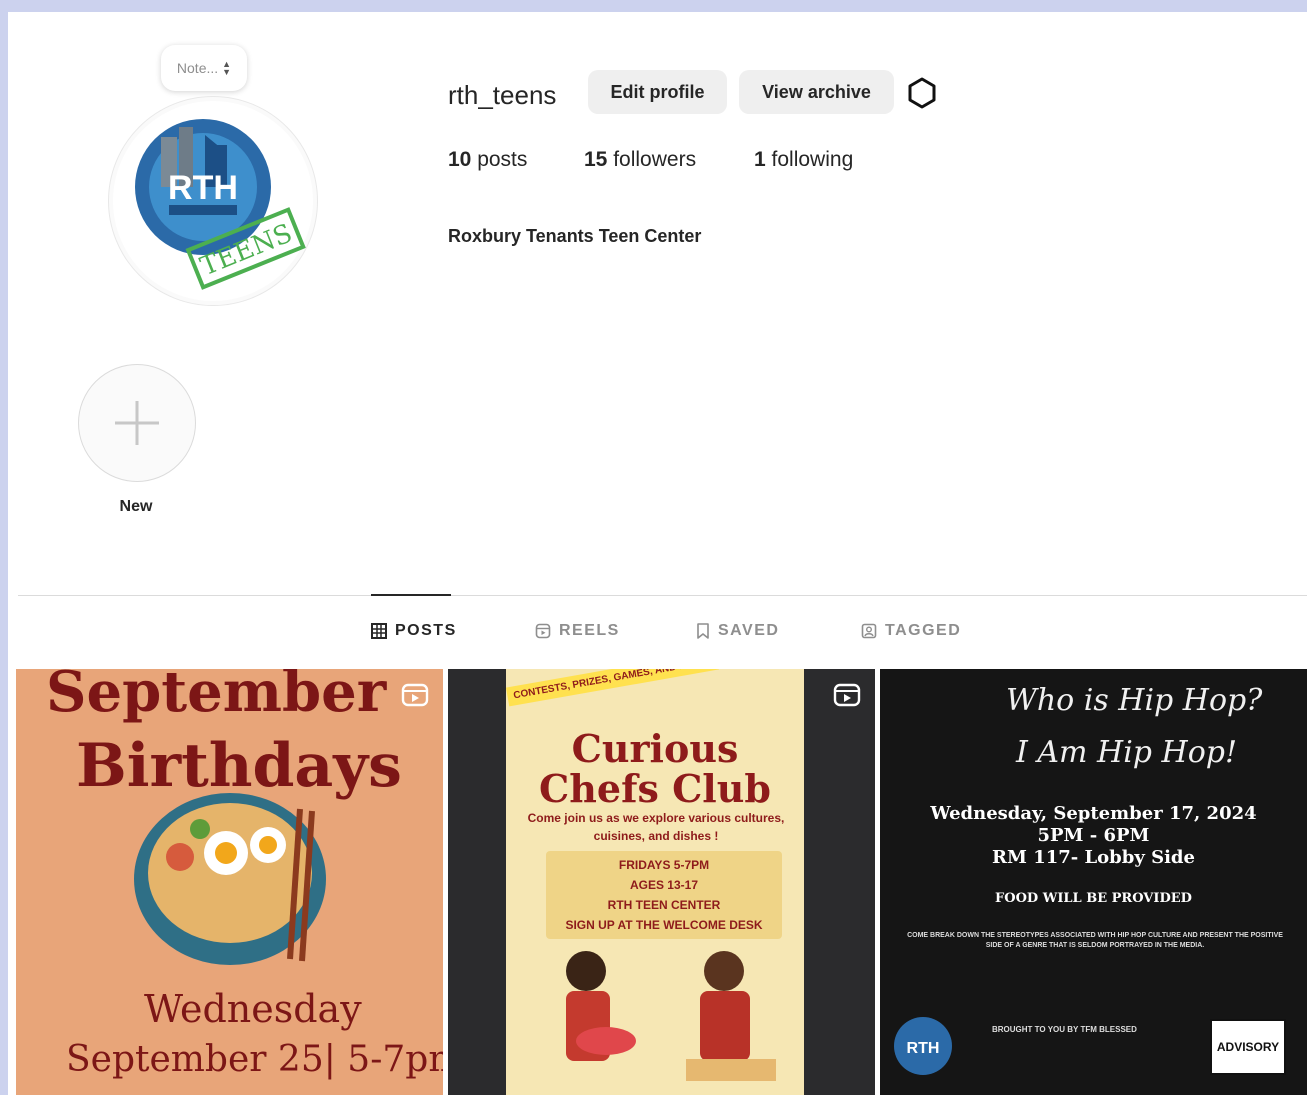 The image size is (1307, 1095). Describe the element at coordinates (662, 595) in the screenshot. I see `tabs-divider` at that location.